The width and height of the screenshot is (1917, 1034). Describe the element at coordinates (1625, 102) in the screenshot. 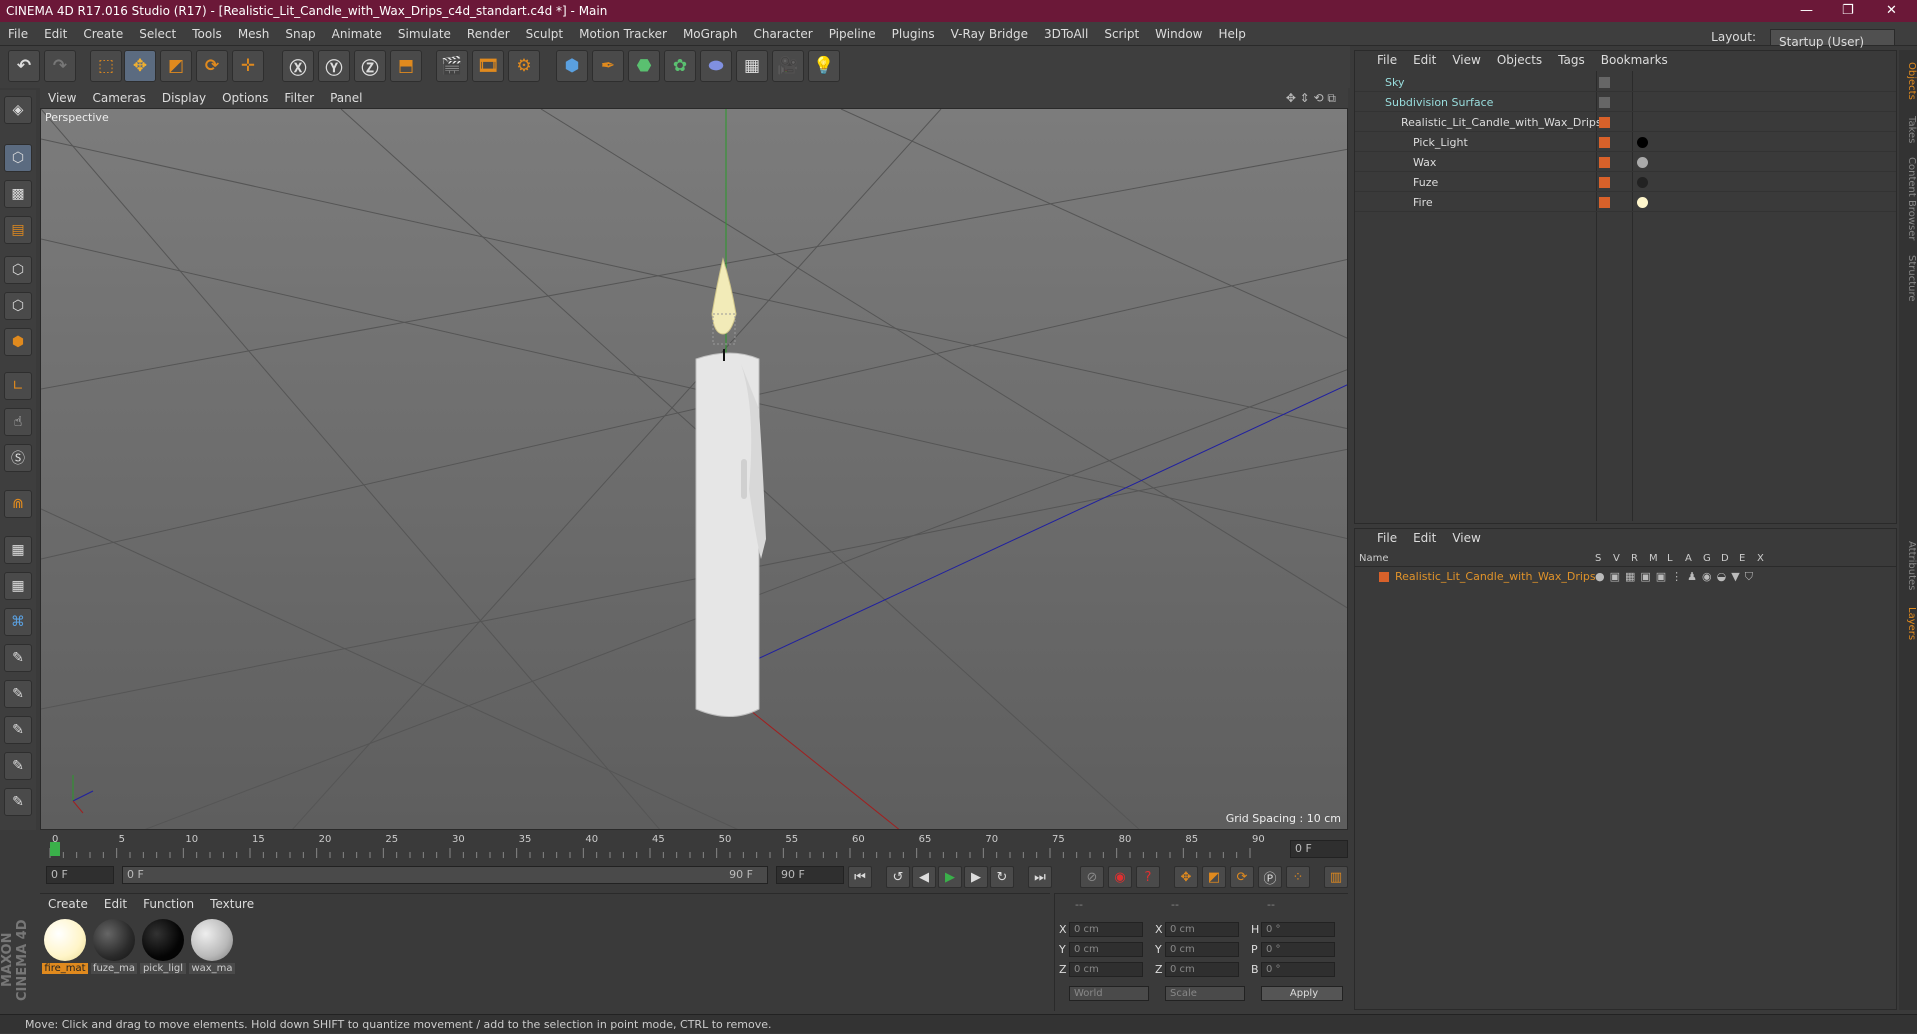

I see `object-row-subdivision: Subdivision Surface` at that location.